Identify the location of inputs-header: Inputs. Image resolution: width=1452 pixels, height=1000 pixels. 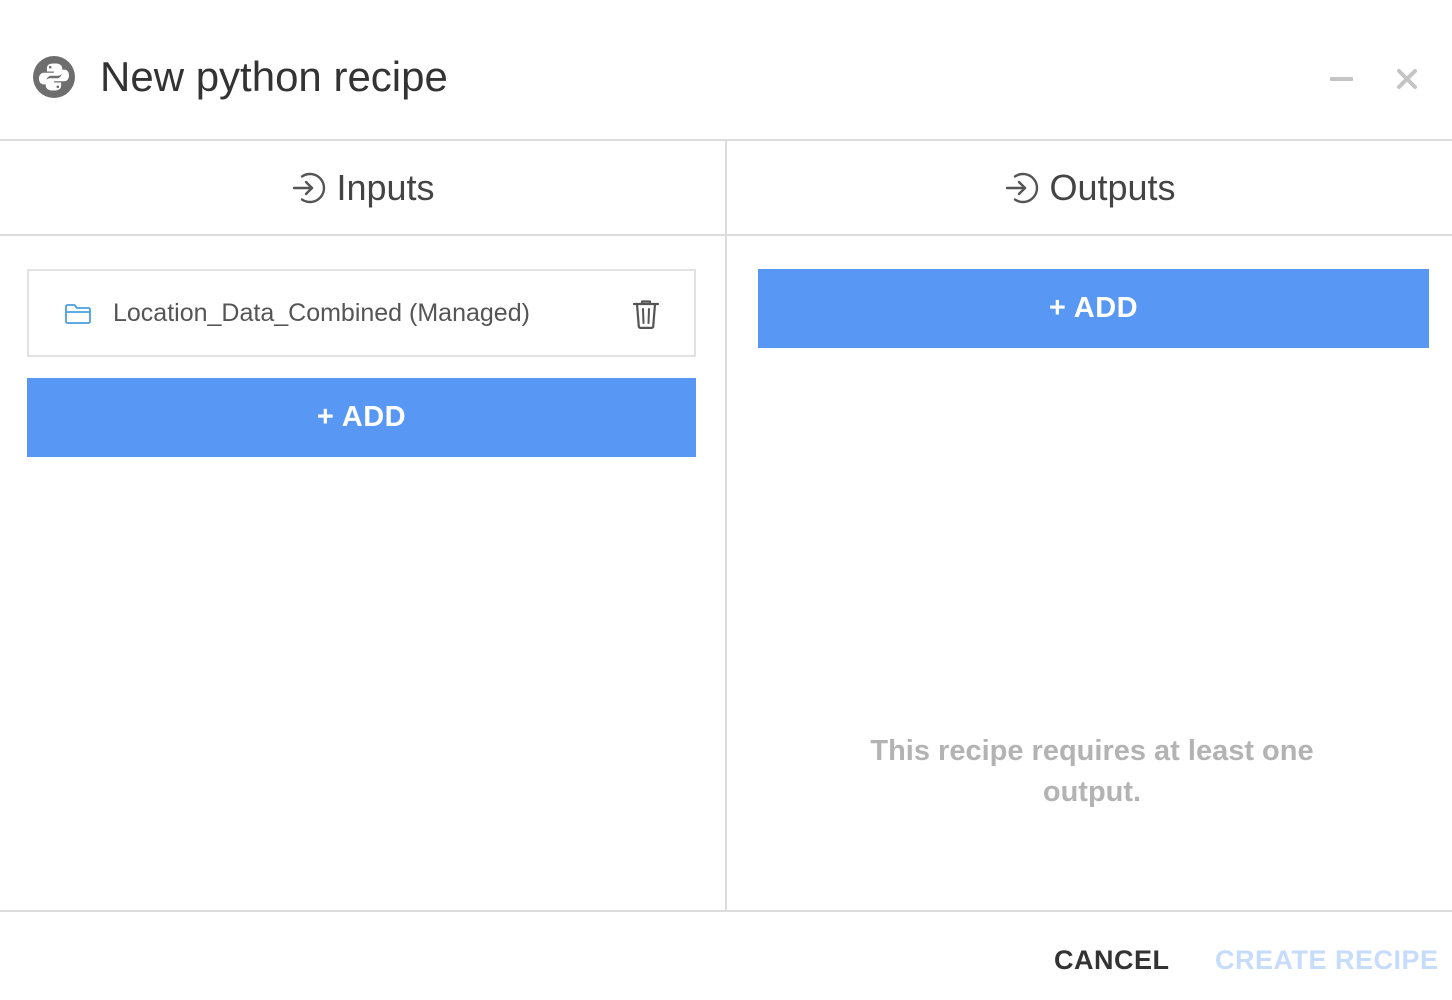
(362, 188).